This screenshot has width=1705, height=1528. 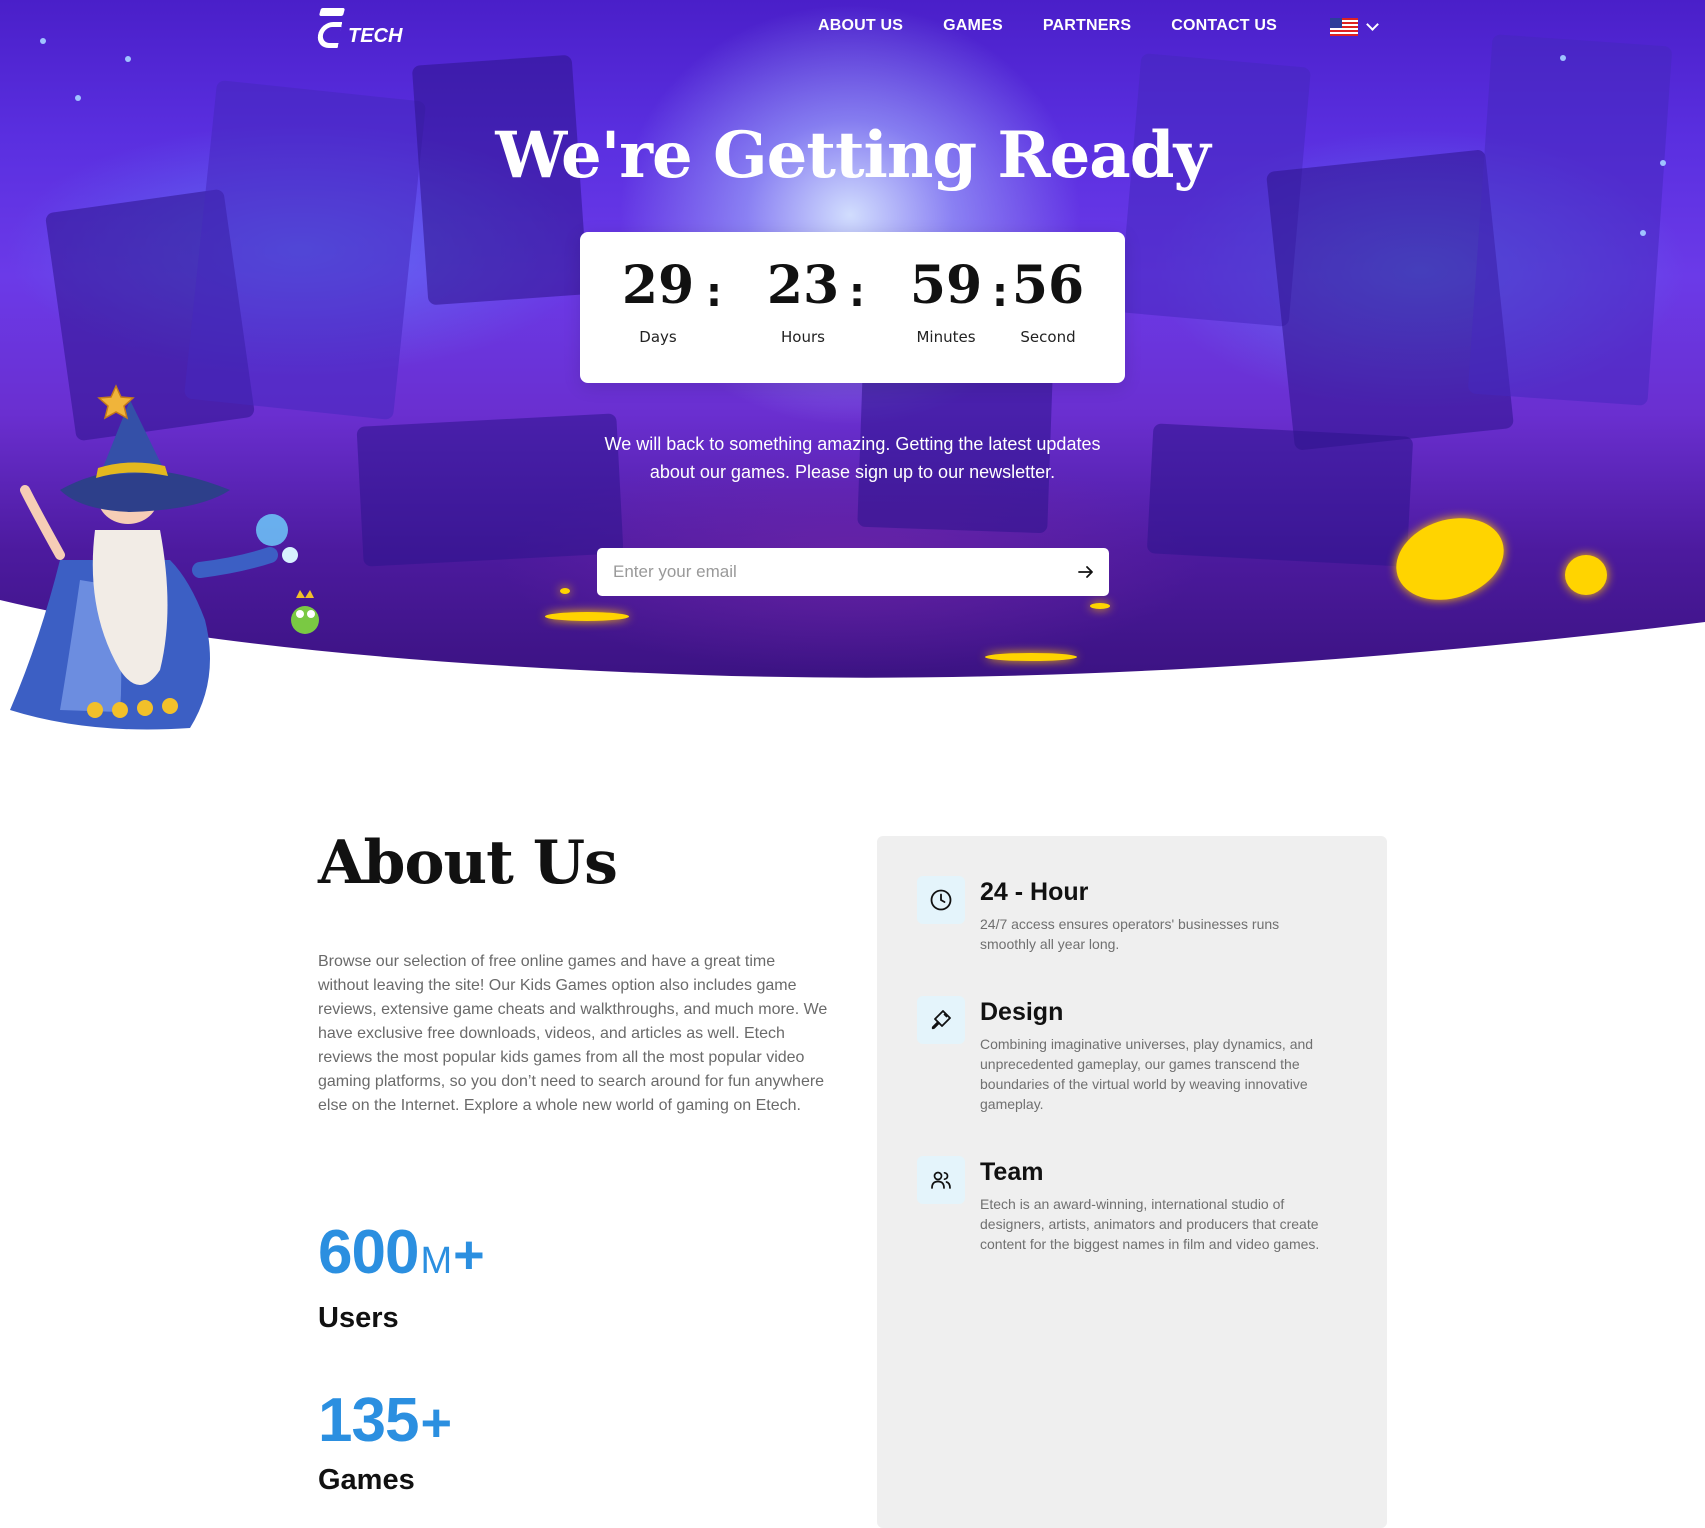 I want to click on countdown-hours-label: Hours, so click(x=803, y=337).